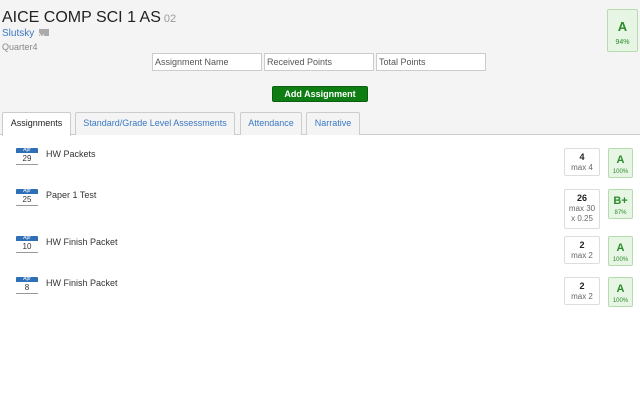  Describe the element at coordinates (622, 26) in the screenshot. I see `overall-grade-letter: A` at that location.